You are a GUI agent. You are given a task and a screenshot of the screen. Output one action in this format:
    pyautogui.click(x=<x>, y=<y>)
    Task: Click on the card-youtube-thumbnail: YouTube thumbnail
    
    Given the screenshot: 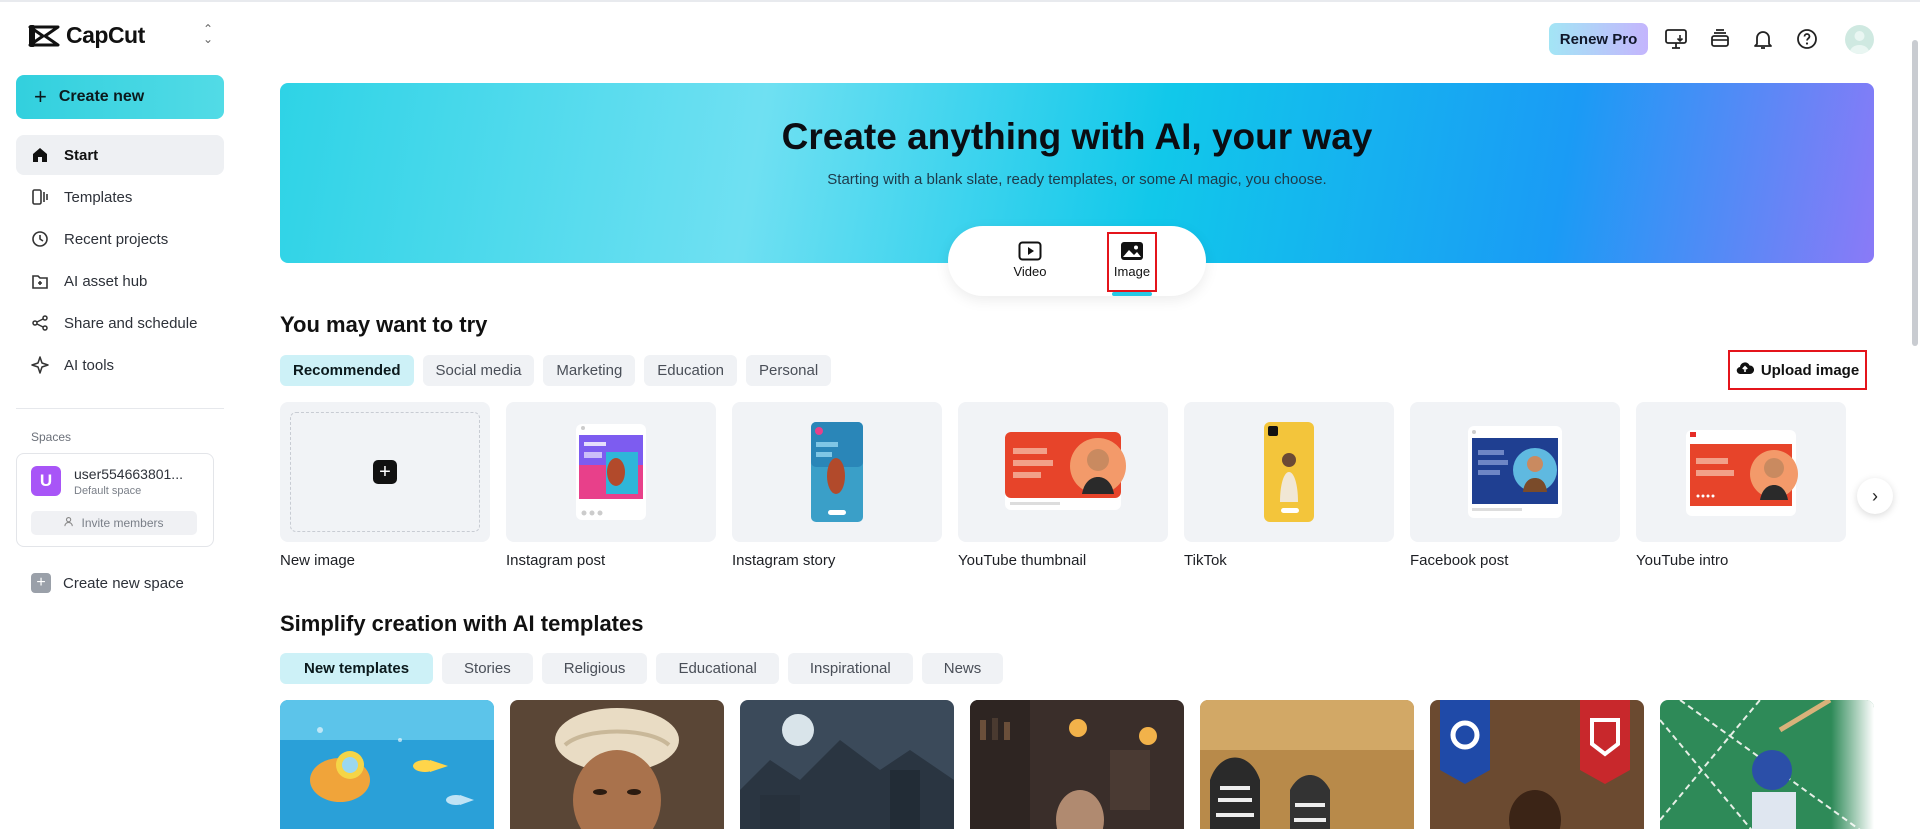 What is the action you would take?
    pyautogui.click(x=1063, y=485)
    